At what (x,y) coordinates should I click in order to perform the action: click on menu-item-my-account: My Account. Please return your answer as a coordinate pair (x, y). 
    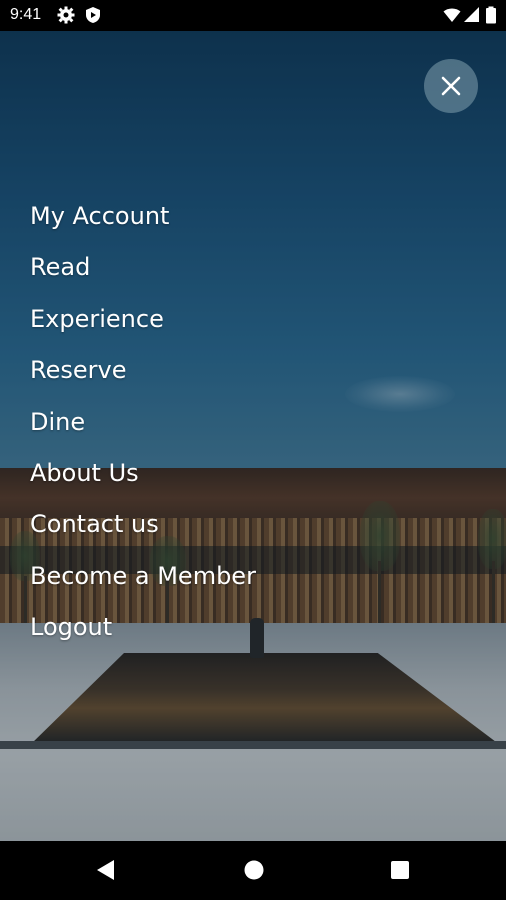
    Looking at the image, I should click on (143, 221).